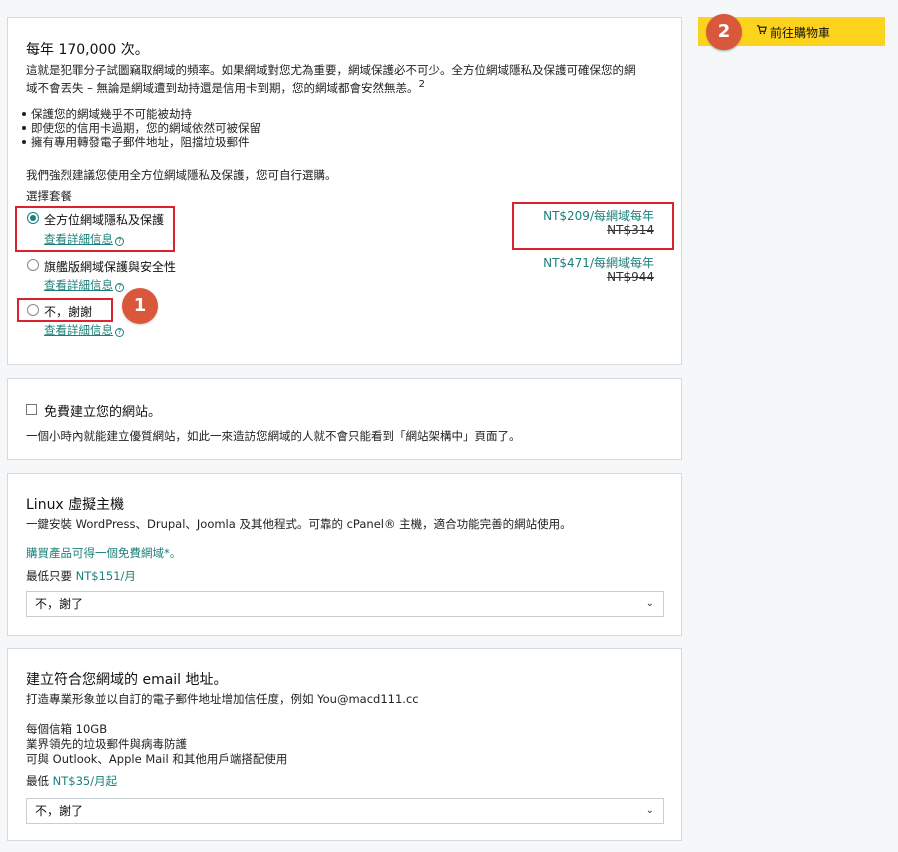  I want to click on annotation-badge-2: 2, so click(724, 32).